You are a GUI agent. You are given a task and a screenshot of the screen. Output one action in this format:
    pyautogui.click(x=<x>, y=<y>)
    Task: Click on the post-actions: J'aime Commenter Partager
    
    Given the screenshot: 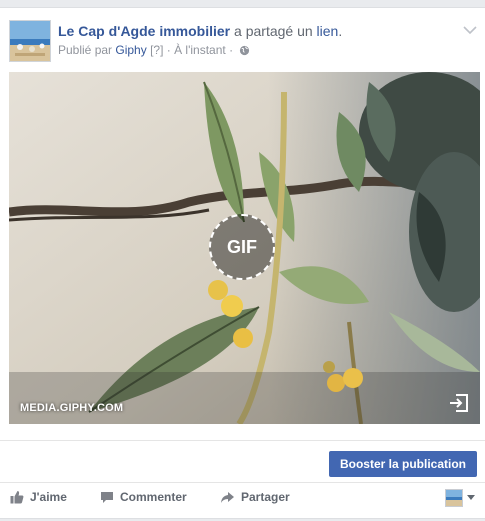 What is the action you would take?
    pyautogui.click(x=242, y=499)
    